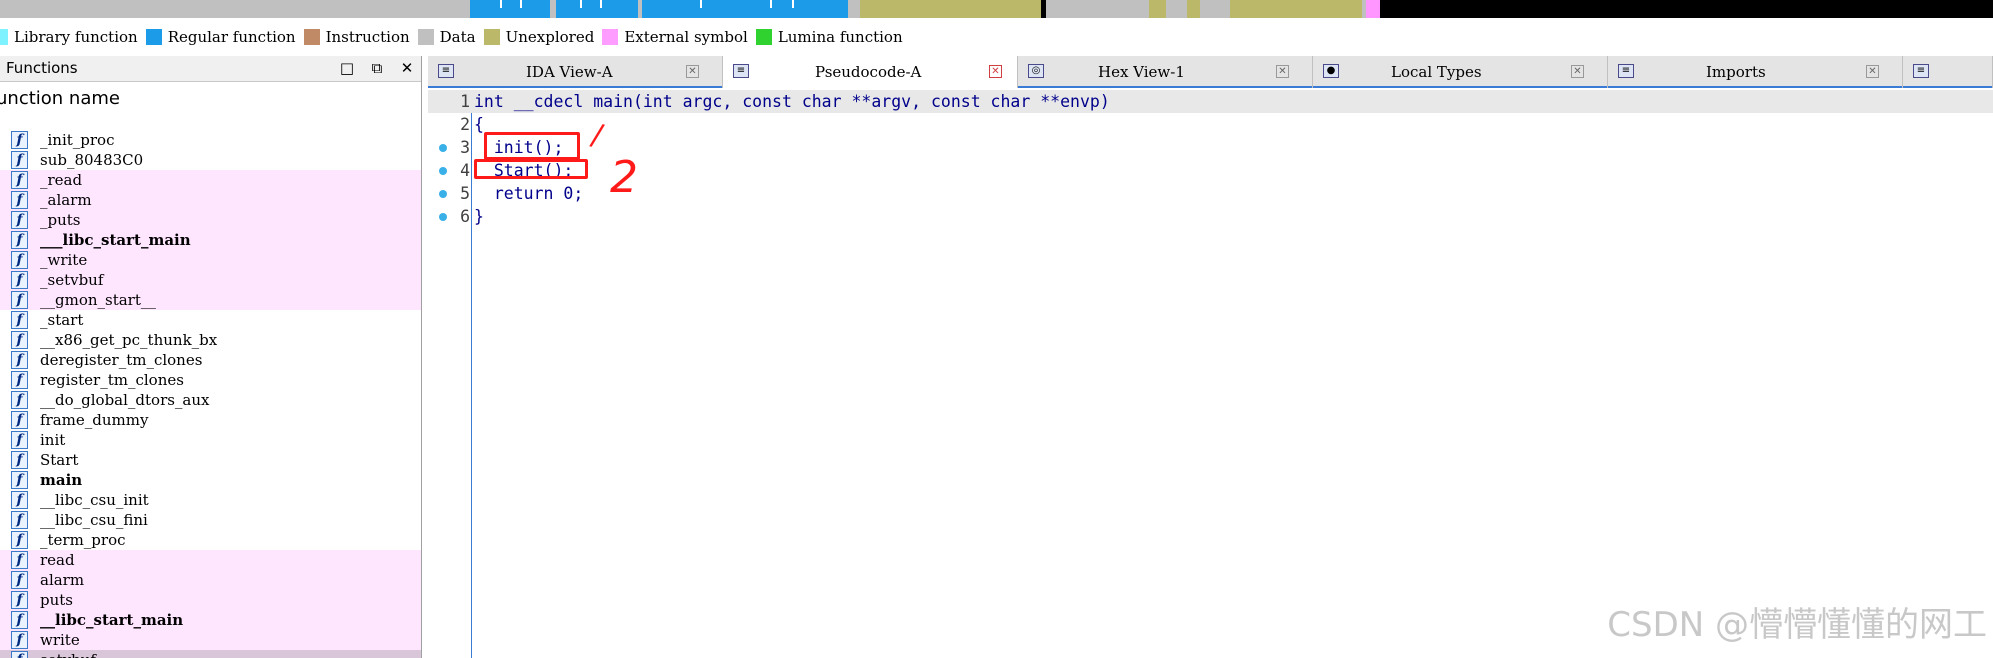 This screenshot has height=658, width=1993. What do you see at coordinates (840, 37) in the screenshot?
I see `legend-label: Lumina function` at bounding box center [840, 37].